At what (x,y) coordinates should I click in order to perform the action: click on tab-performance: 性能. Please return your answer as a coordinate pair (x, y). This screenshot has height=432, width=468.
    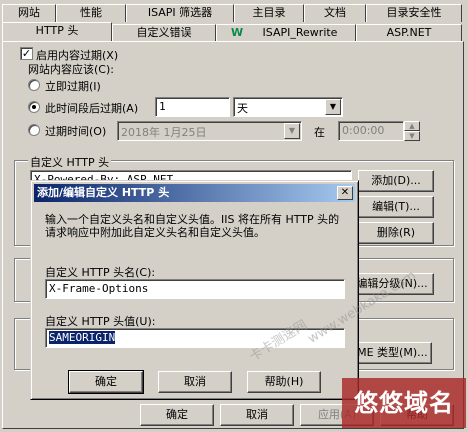
    Looking at the image, I should click on (91, 13).